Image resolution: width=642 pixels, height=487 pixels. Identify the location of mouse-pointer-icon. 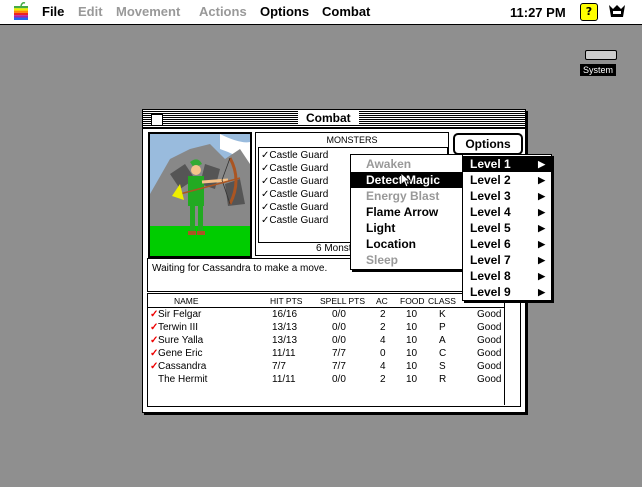
(406, 180).